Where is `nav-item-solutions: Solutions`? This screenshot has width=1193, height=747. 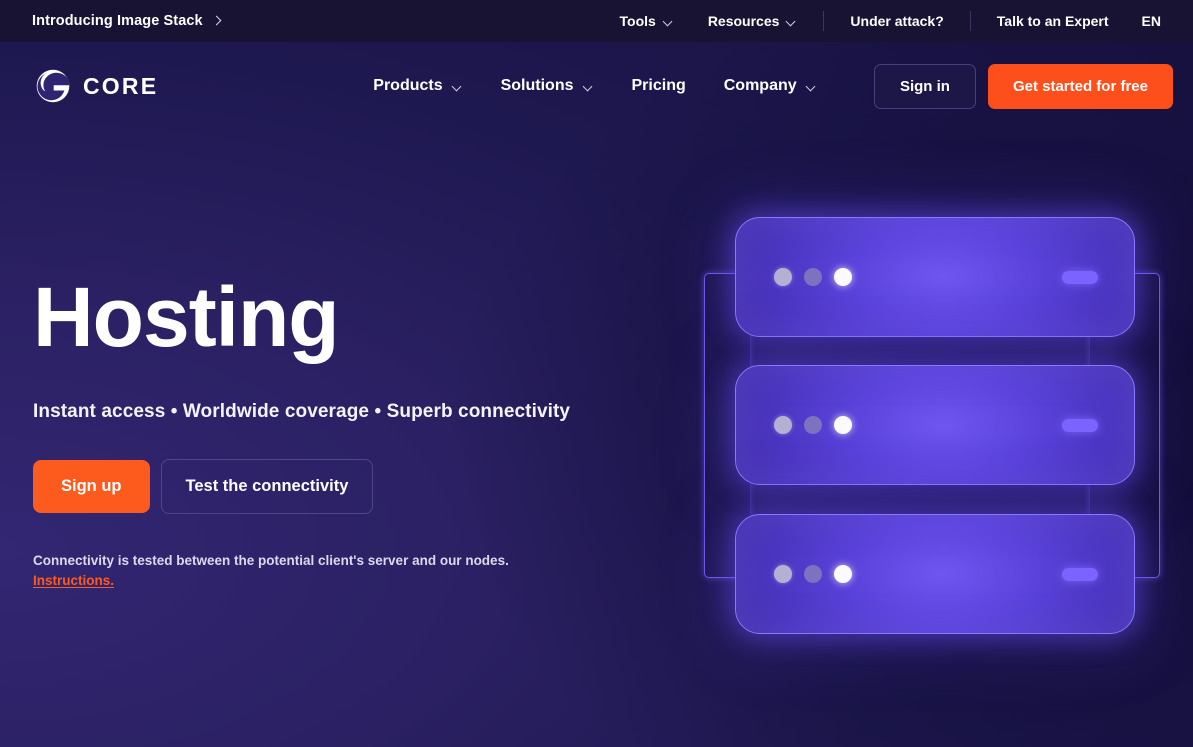
nav-item-solutions: Solutions is located at coordinates (547, 86).